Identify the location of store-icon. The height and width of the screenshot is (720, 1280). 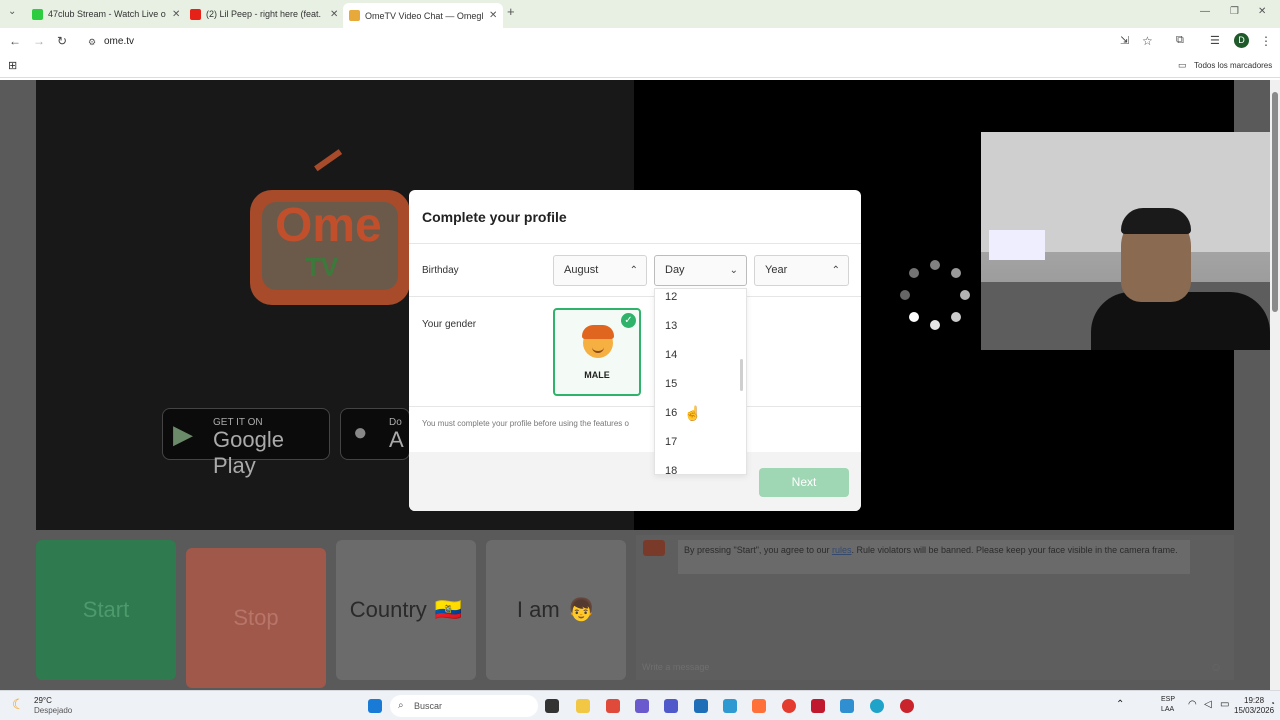
(701, 706).